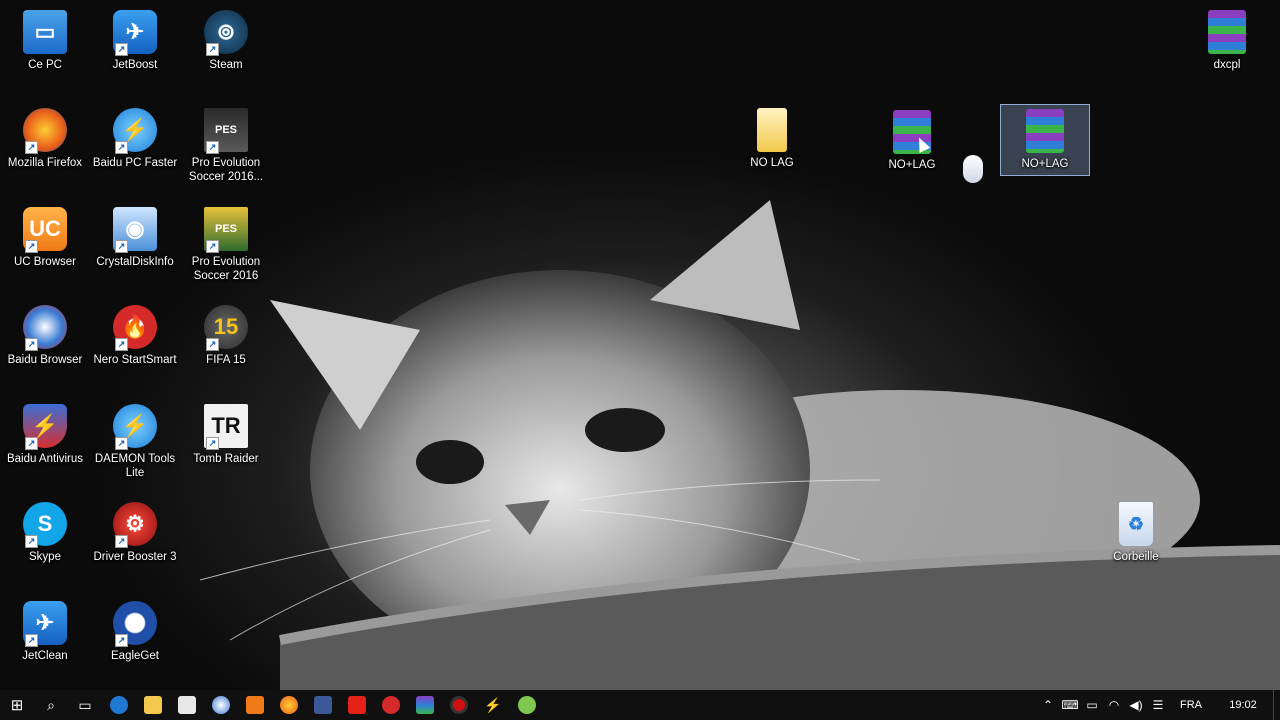 Image resolution: width=1280 pixels, height=720 pixels. What do you see at coordinates (493, 705) in the screenshot?
I see `taskbar-app-lightning: ⚡` at bounding box center [493, 705].